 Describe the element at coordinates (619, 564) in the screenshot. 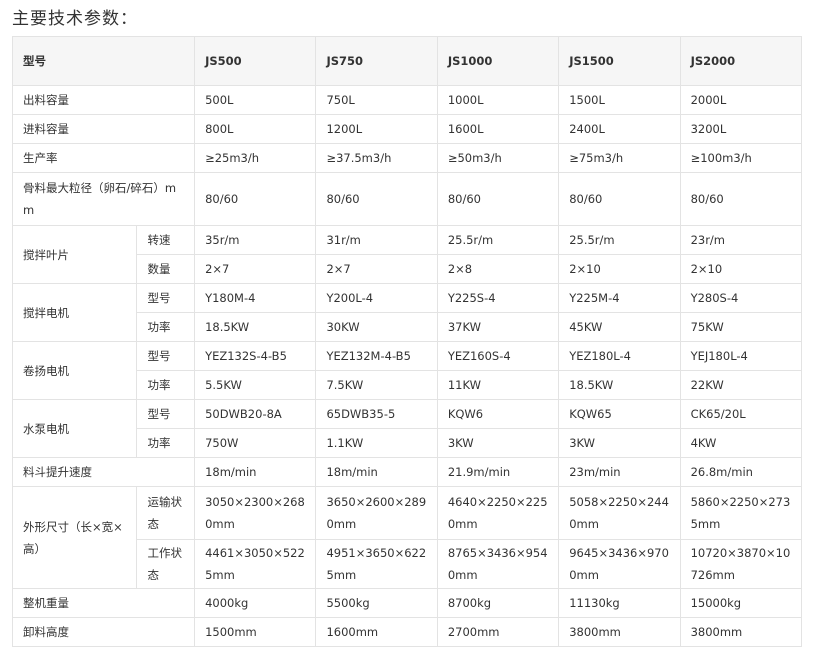

I see `table-cell: 9645×3436×9700mm` at that location.